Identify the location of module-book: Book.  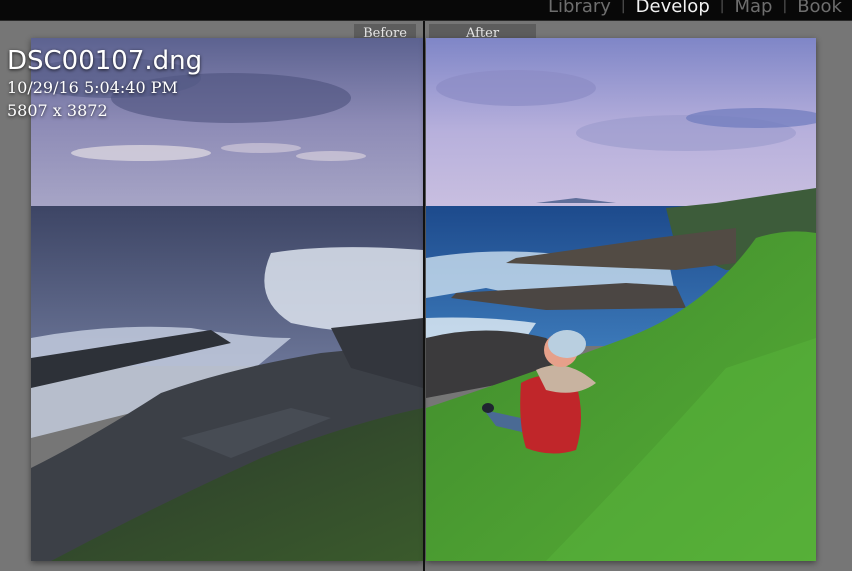
(819, 8).